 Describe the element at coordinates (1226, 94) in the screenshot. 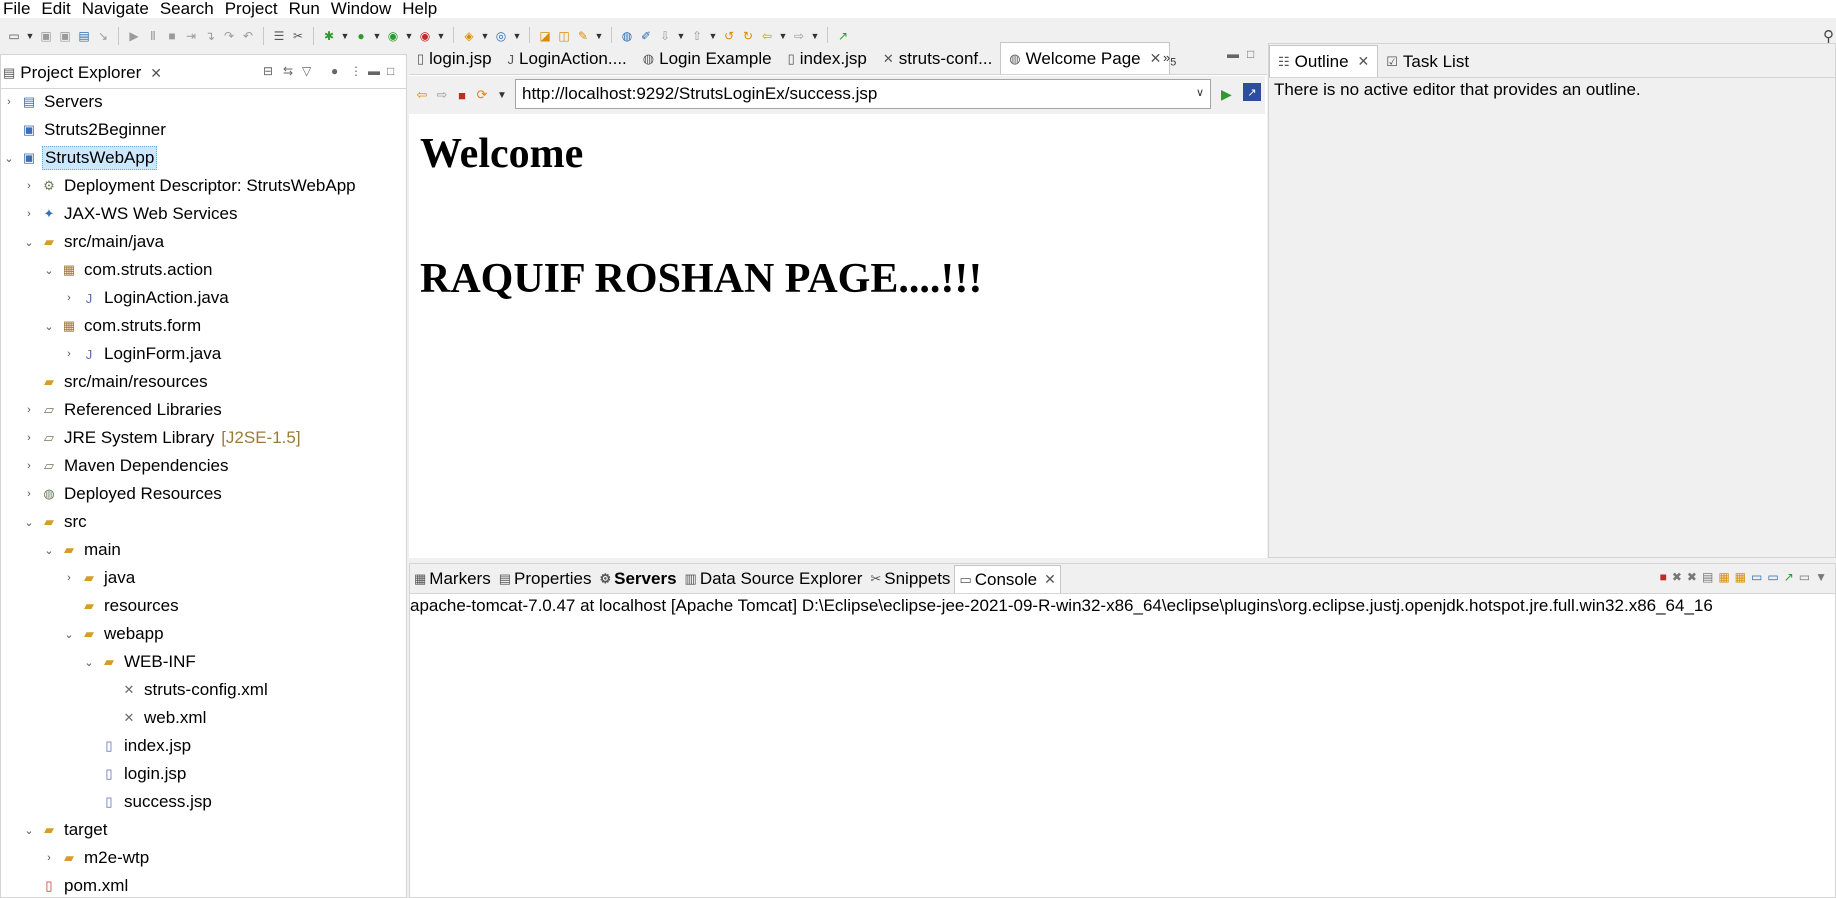

I see `go-icon: ▶` at that location.